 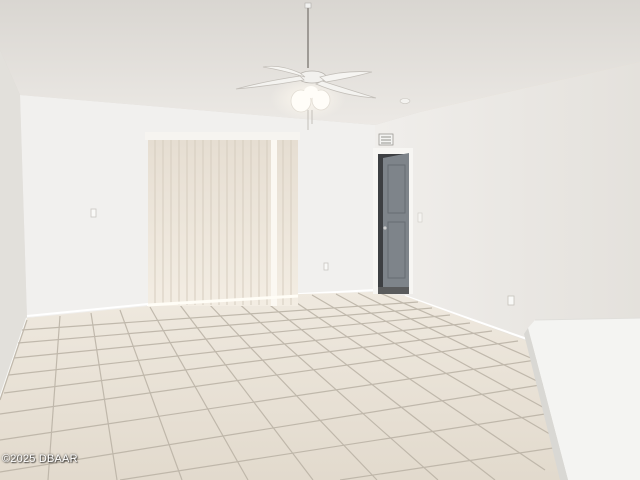 I want to click on air-vent-icon, so click(x=386, y=139).